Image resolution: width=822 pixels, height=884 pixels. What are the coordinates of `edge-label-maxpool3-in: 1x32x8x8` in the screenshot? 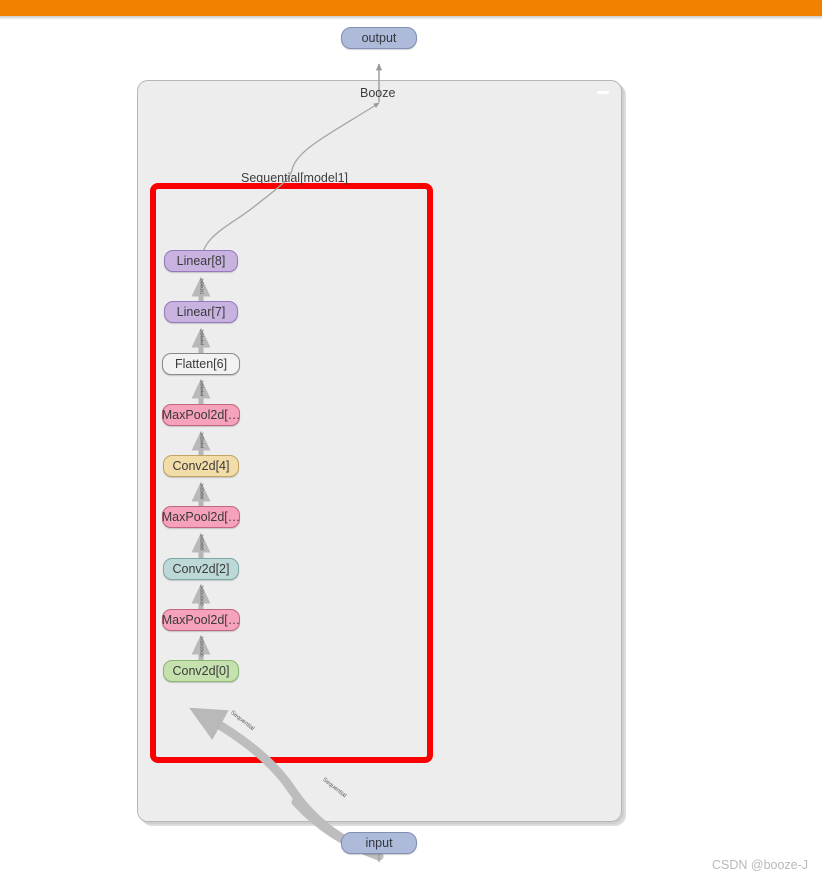 It's located at (202, 542).